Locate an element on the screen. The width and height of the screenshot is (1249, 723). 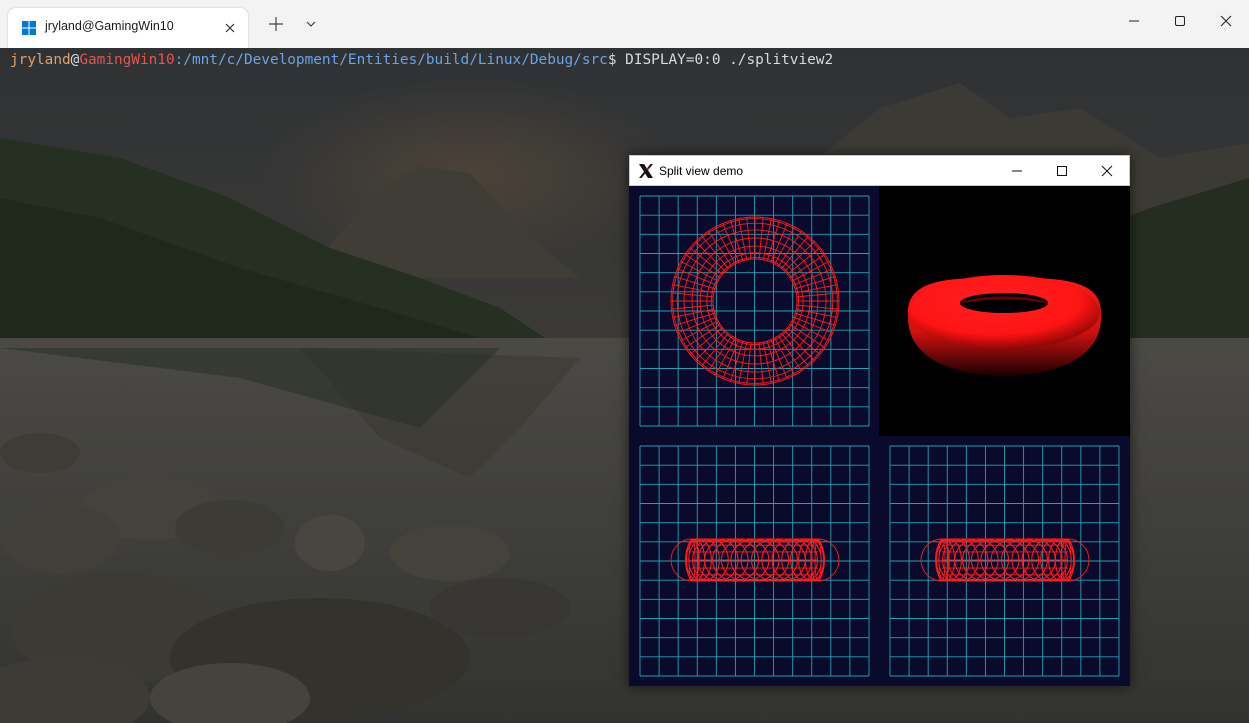
x11-logo-icon is located at coordinates (646, 171).